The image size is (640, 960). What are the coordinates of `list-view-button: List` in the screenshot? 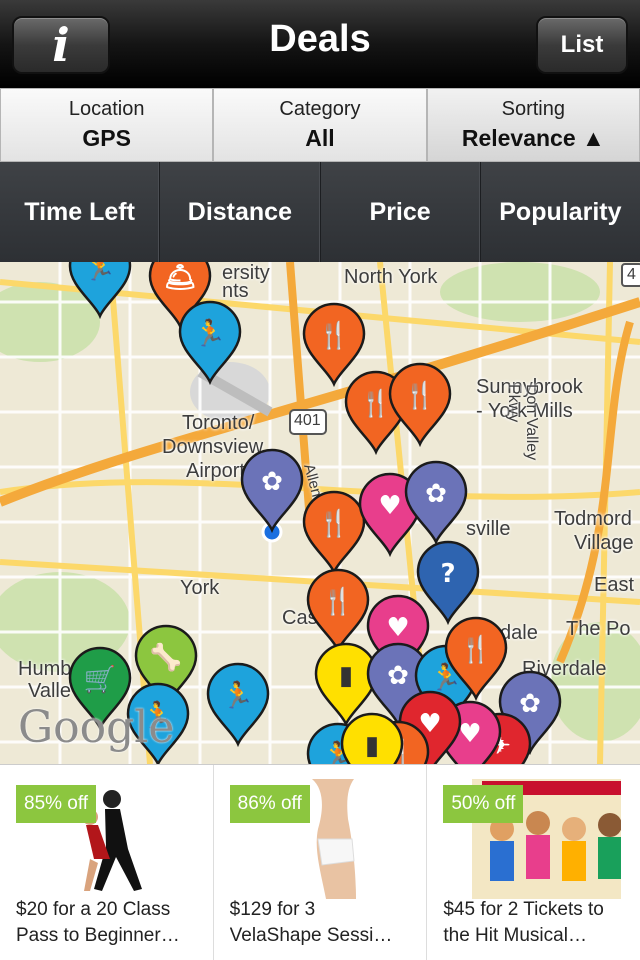 It's located at (582, 45).